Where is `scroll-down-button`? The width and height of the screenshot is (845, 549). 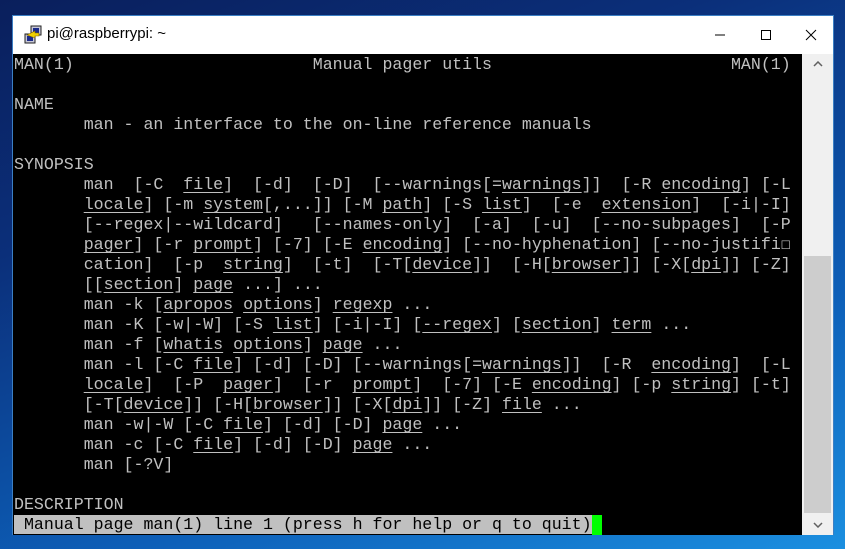
scroll-down-button is located at coordinates (817, 525).